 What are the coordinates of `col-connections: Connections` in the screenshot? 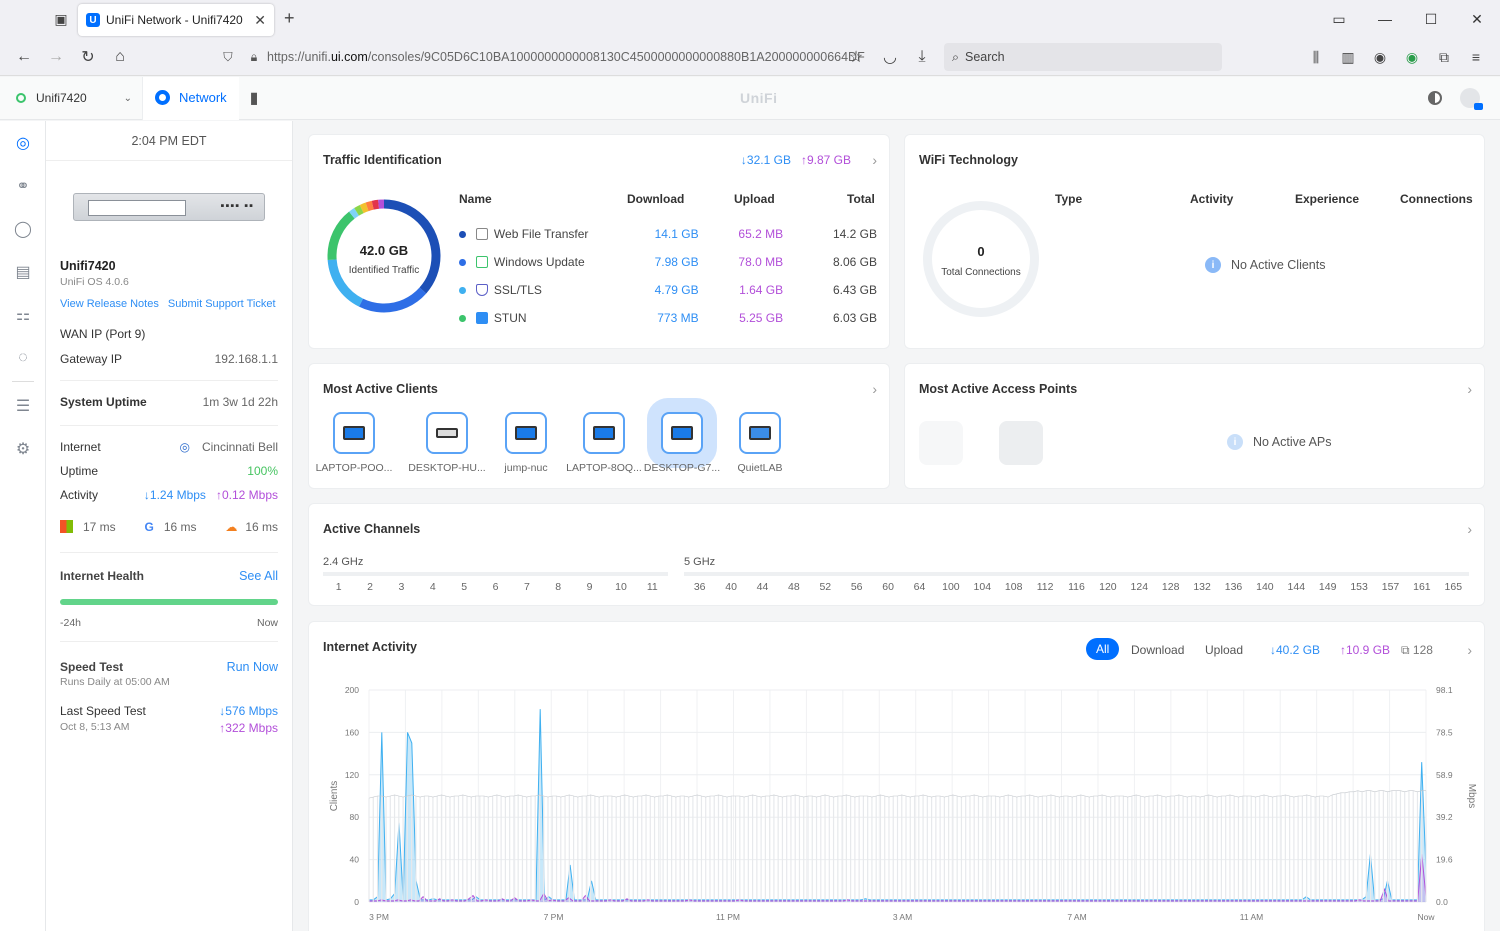 It's located at (1436, 199).